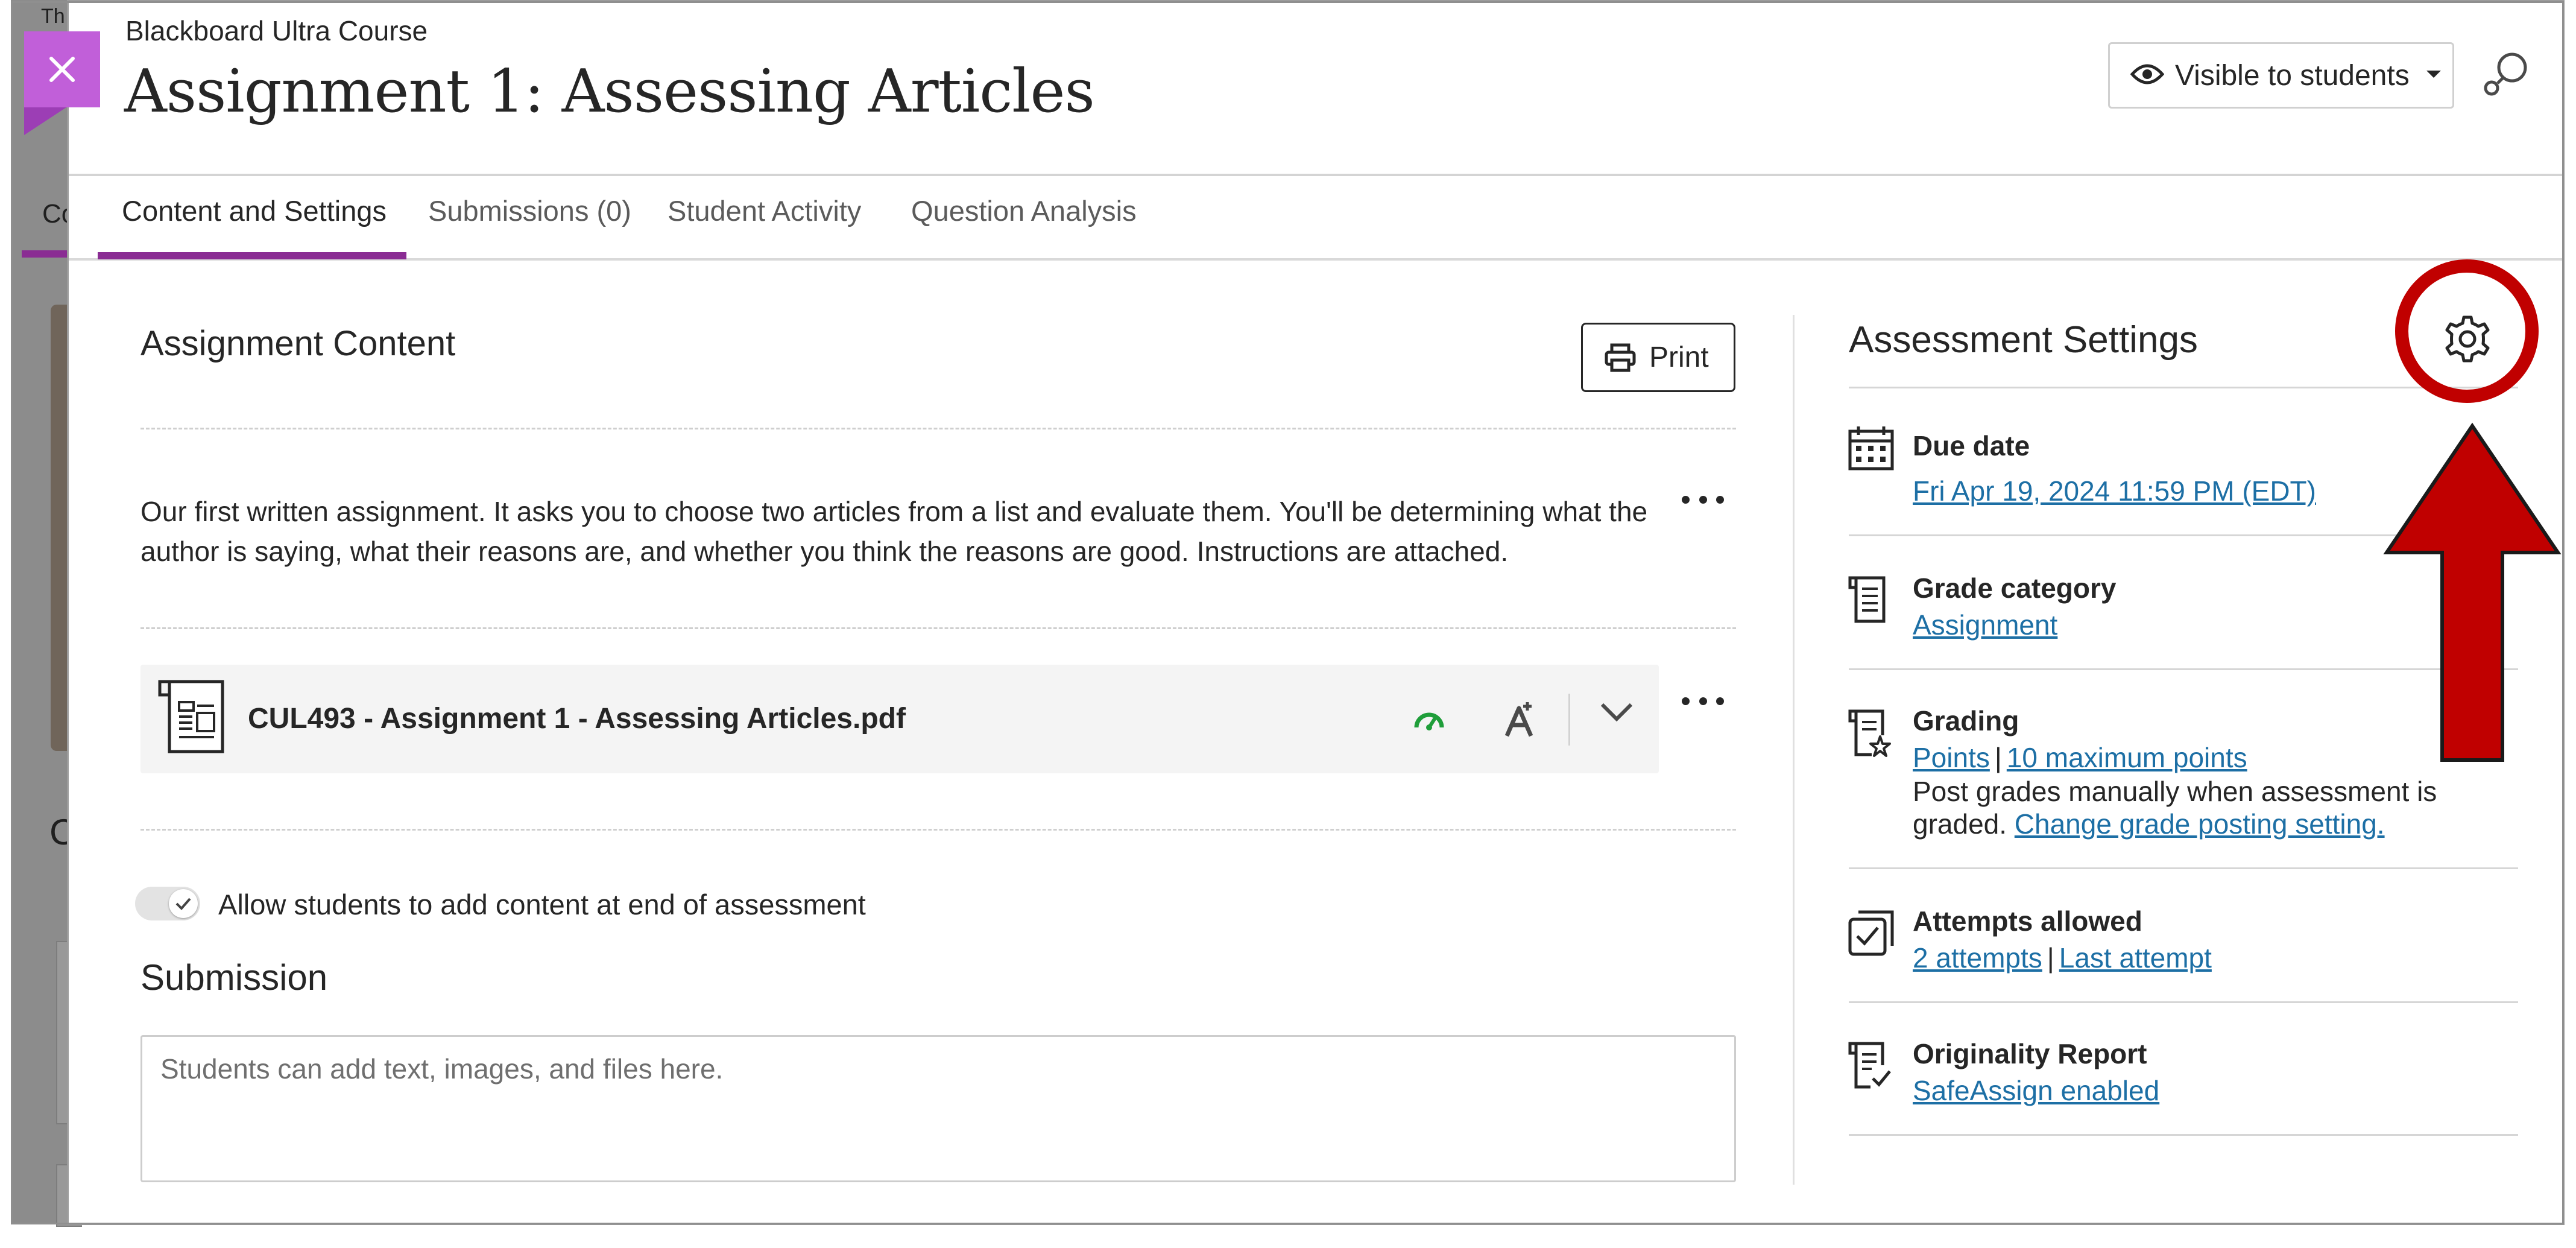 The image size is (2576, 1248). Describe the element at coordinates (276, 30) in the screenshot. I see `course-name: Blackboard Ultra Course` at that location.